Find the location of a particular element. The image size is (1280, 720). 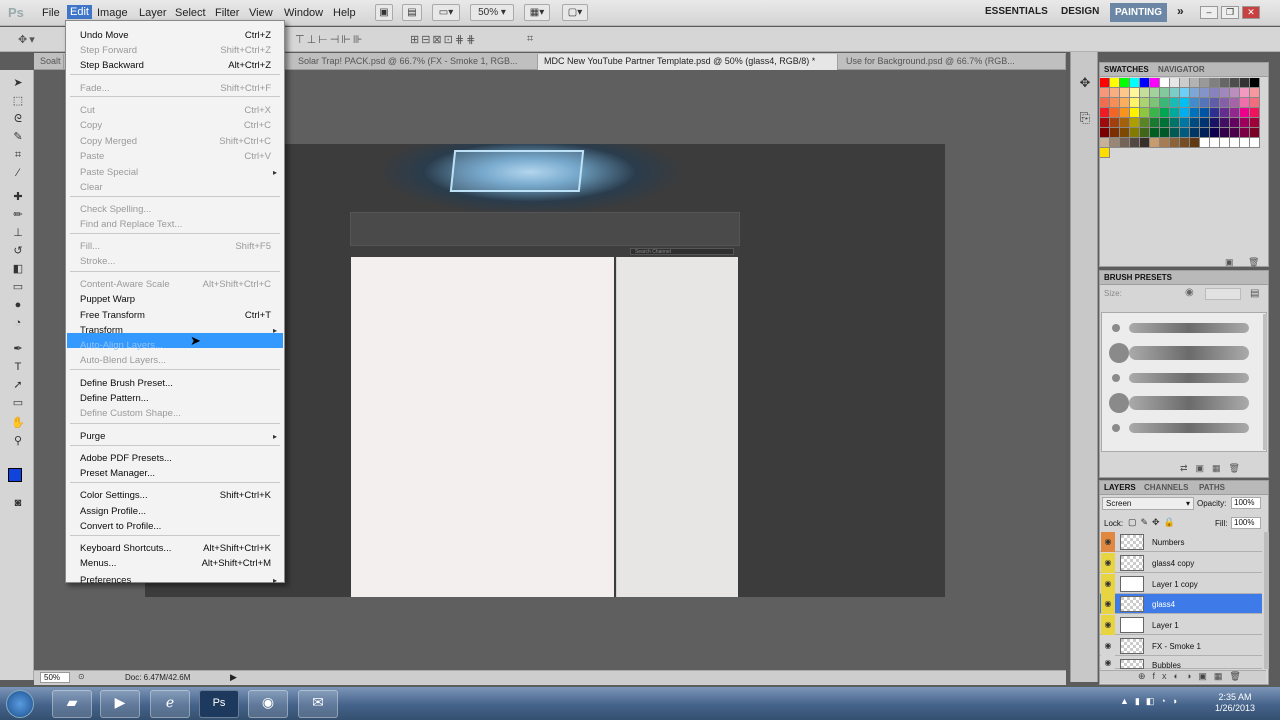

foreground-color-swatch is located at coordinates (15, 475).